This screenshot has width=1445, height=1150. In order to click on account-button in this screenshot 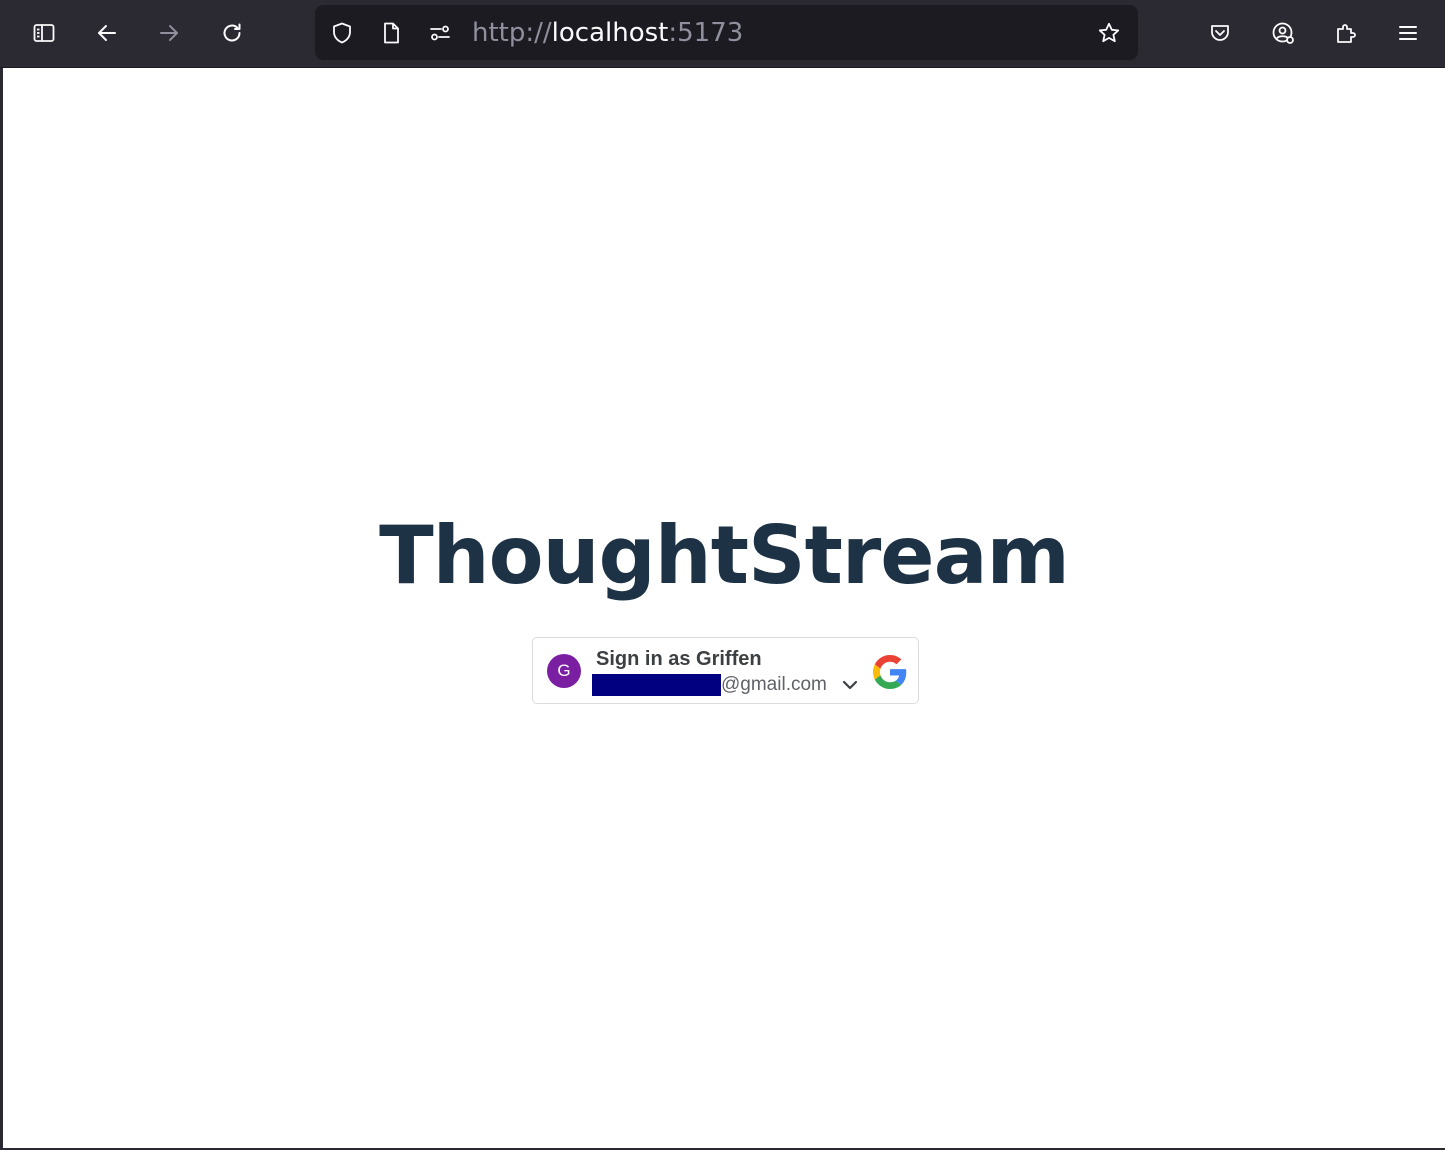, I will do `click(1283, 33)`.